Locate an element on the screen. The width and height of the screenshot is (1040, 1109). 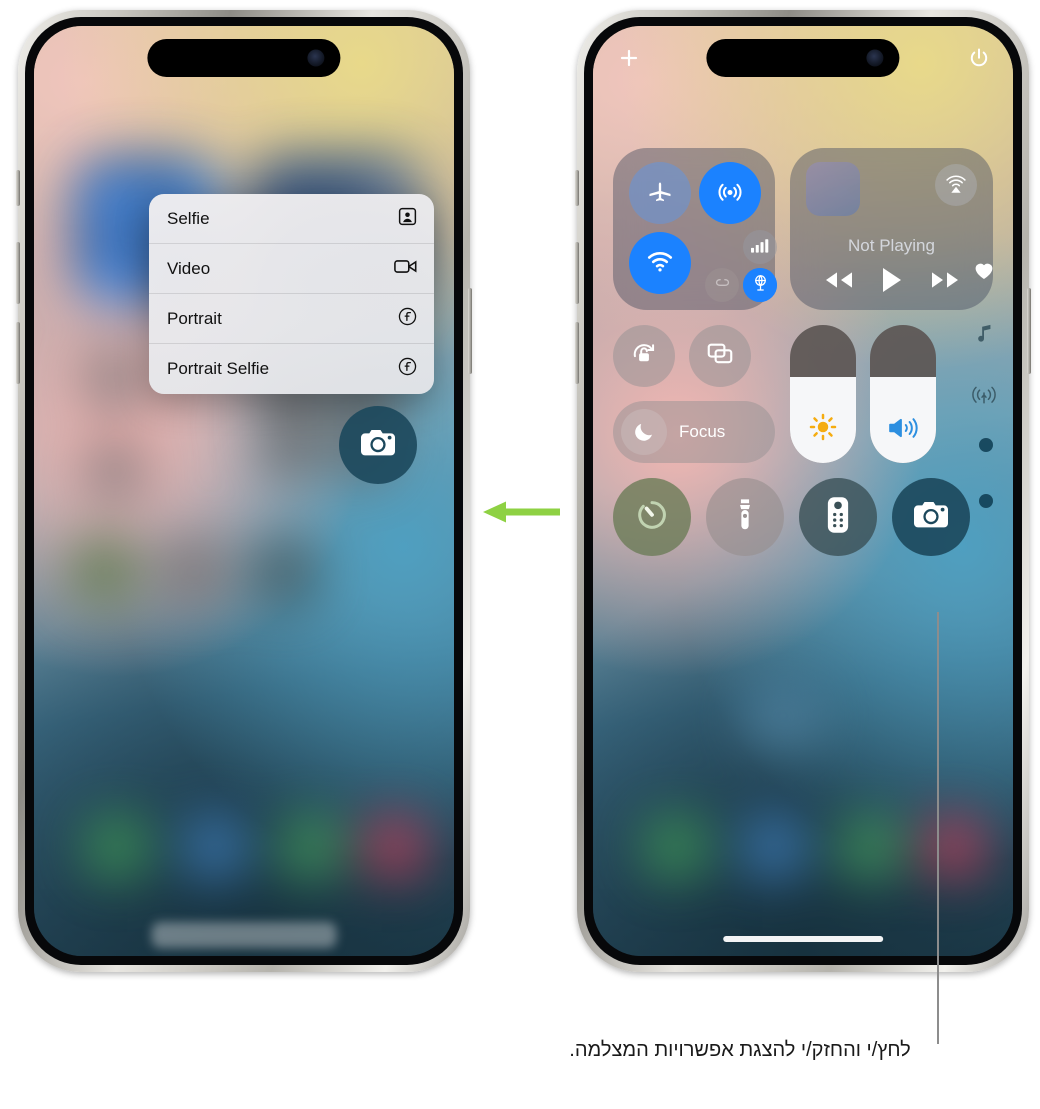
brightness-slider is located at coordinates (823, 394).